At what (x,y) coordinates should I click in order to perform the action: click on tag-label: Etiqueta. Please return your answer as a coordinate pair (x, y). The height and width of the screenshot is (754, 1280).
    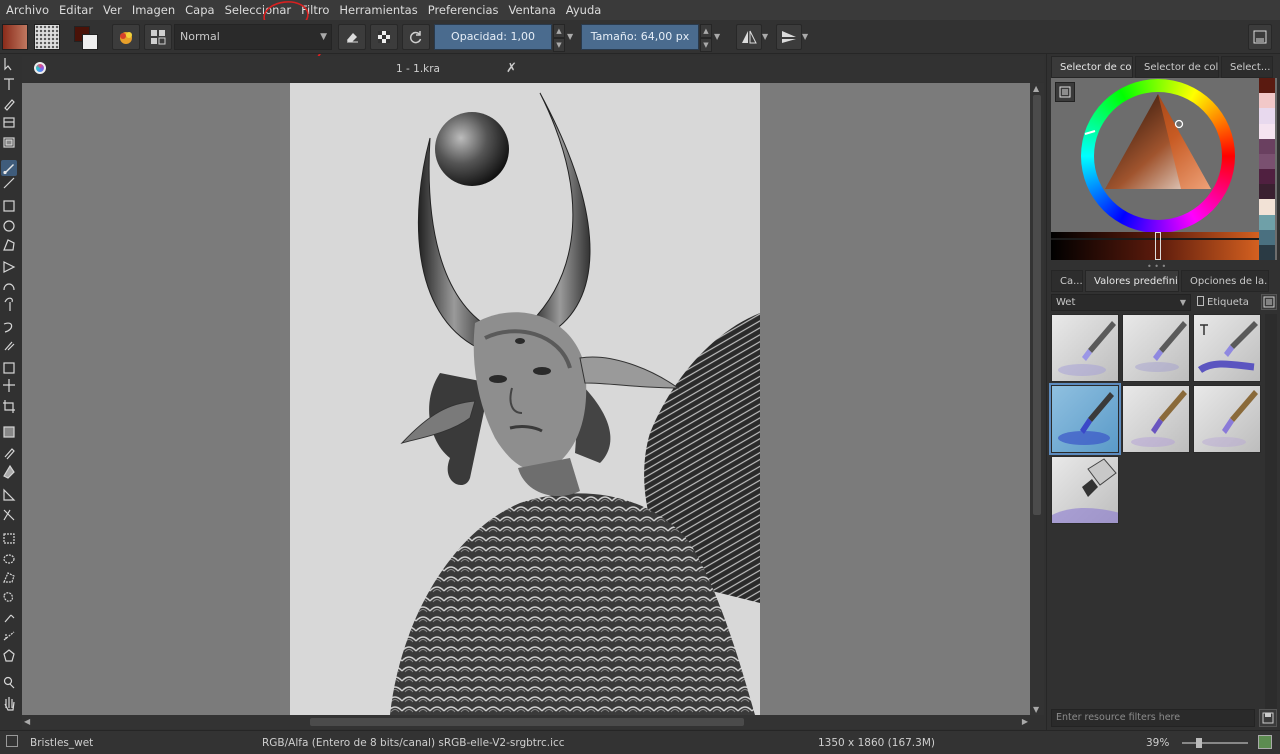
    Looking at the image, I should click on (1228, 302).